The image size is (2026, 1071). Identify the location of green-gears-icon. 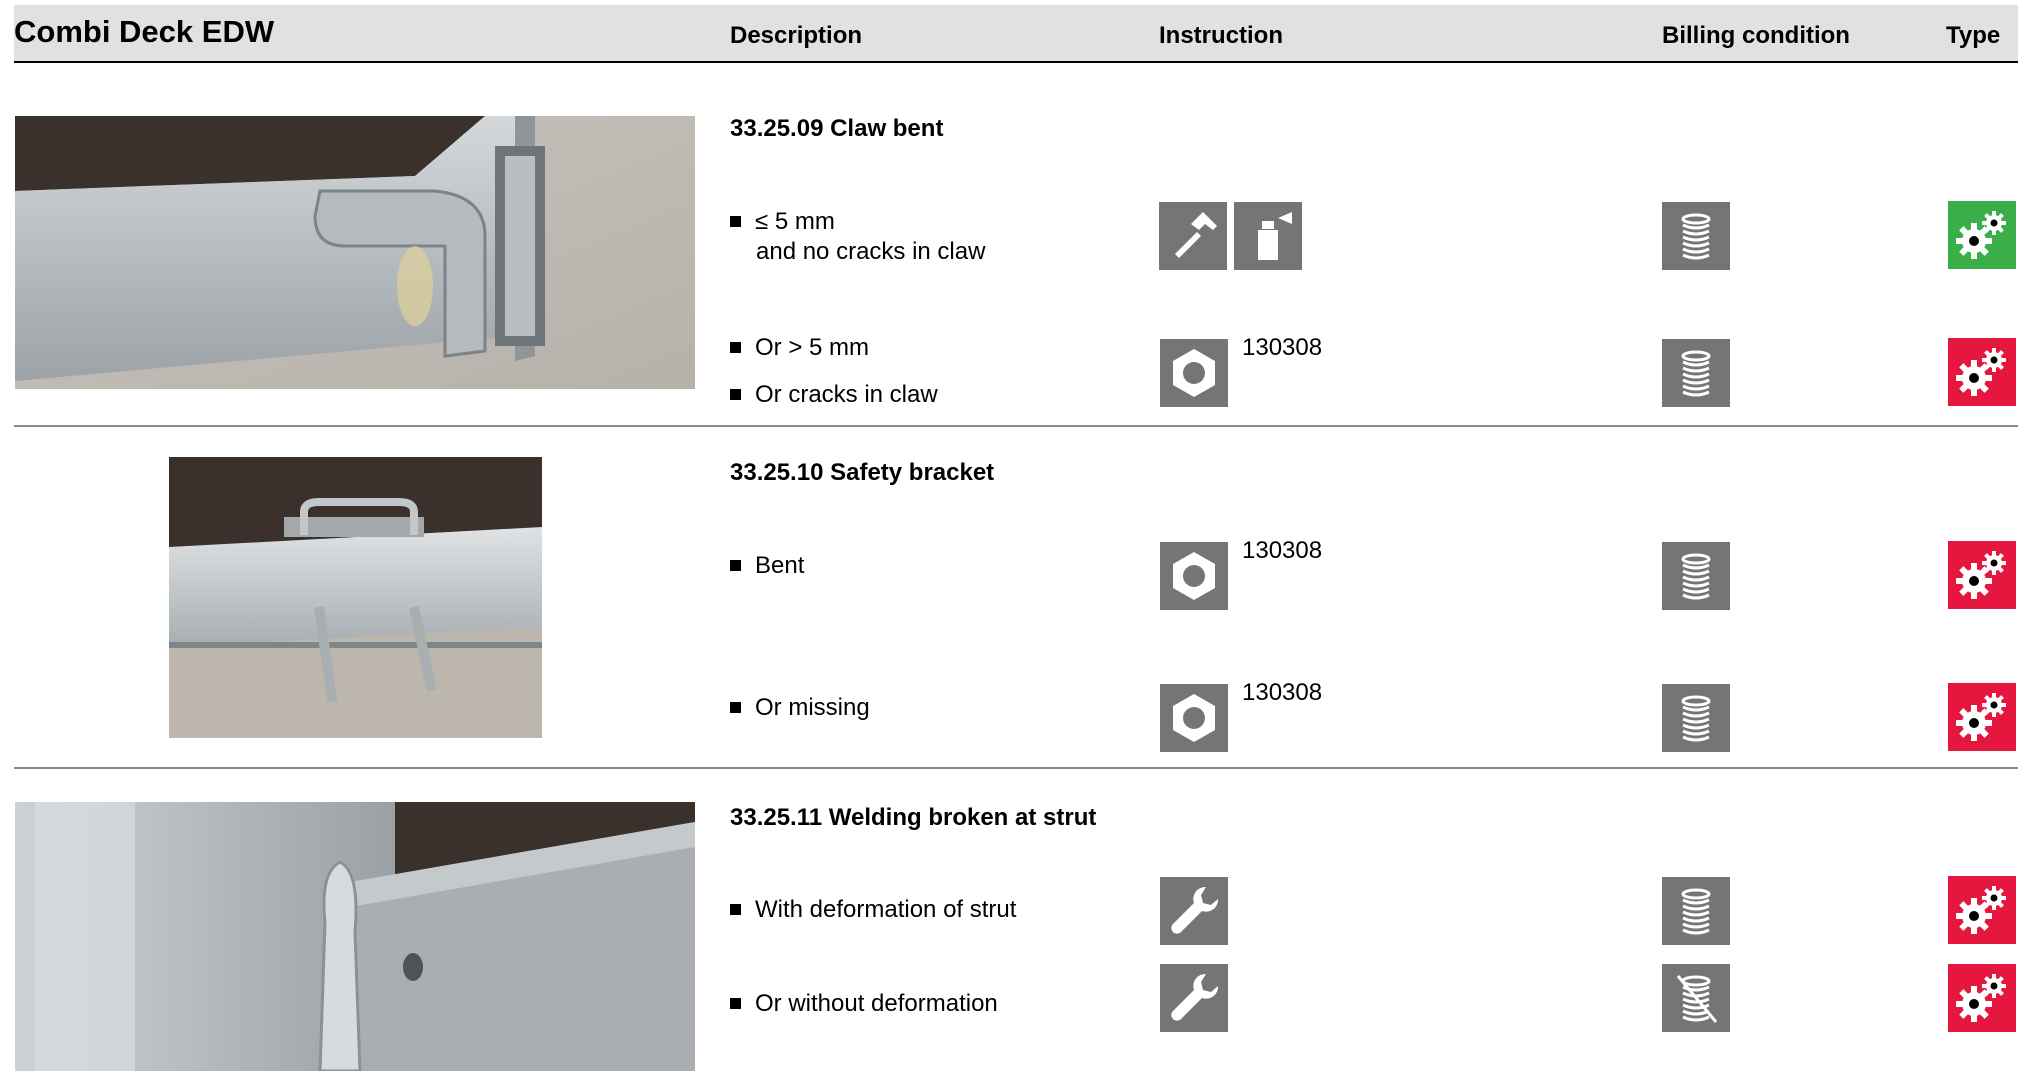
(1982, 235).